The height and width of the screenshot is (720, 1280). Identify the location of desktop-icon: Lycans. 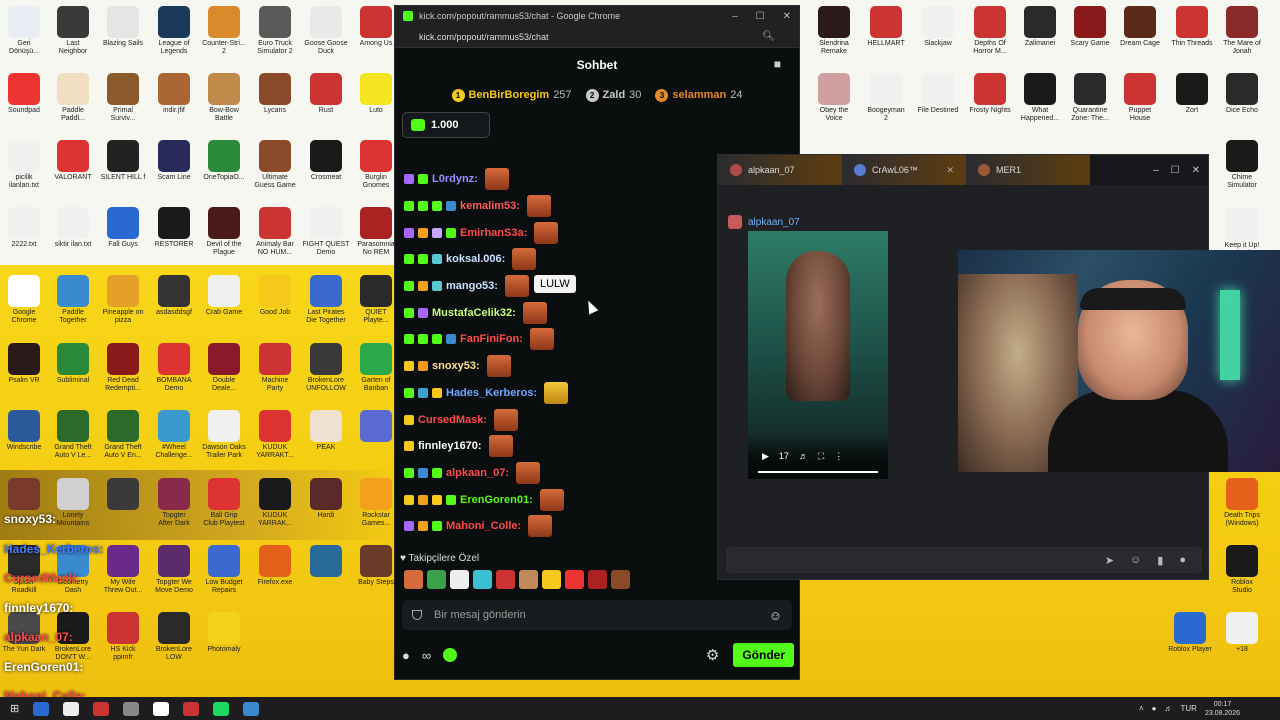
(275, 94).